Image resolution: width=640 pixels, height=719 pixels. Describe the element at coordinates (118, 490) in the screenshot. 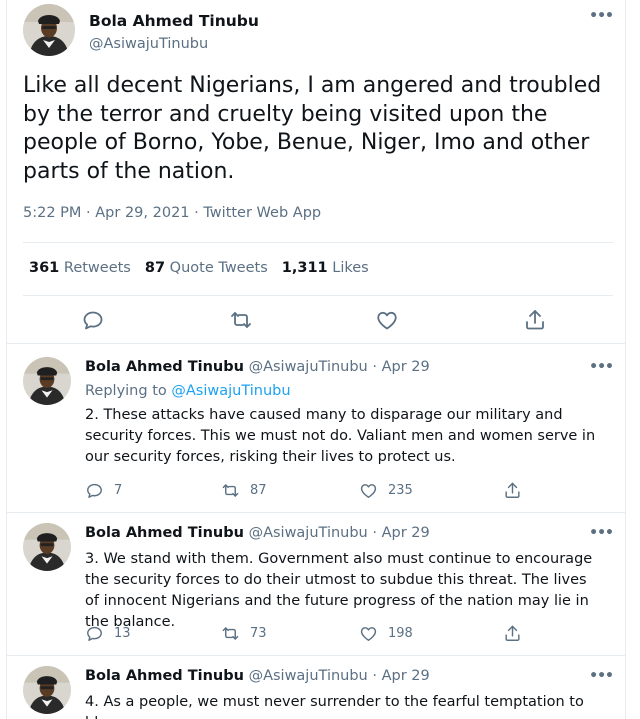

I see `reply-count: 7` at that location.